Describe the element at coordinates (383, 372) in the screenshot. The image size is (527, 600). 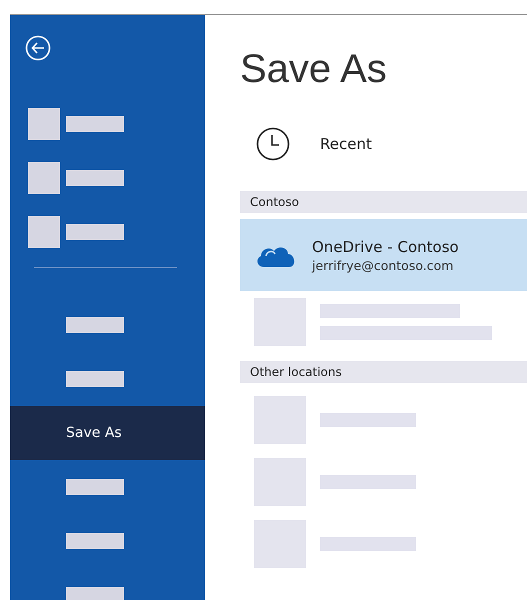
I see `section-heading: Other locations` at that location.